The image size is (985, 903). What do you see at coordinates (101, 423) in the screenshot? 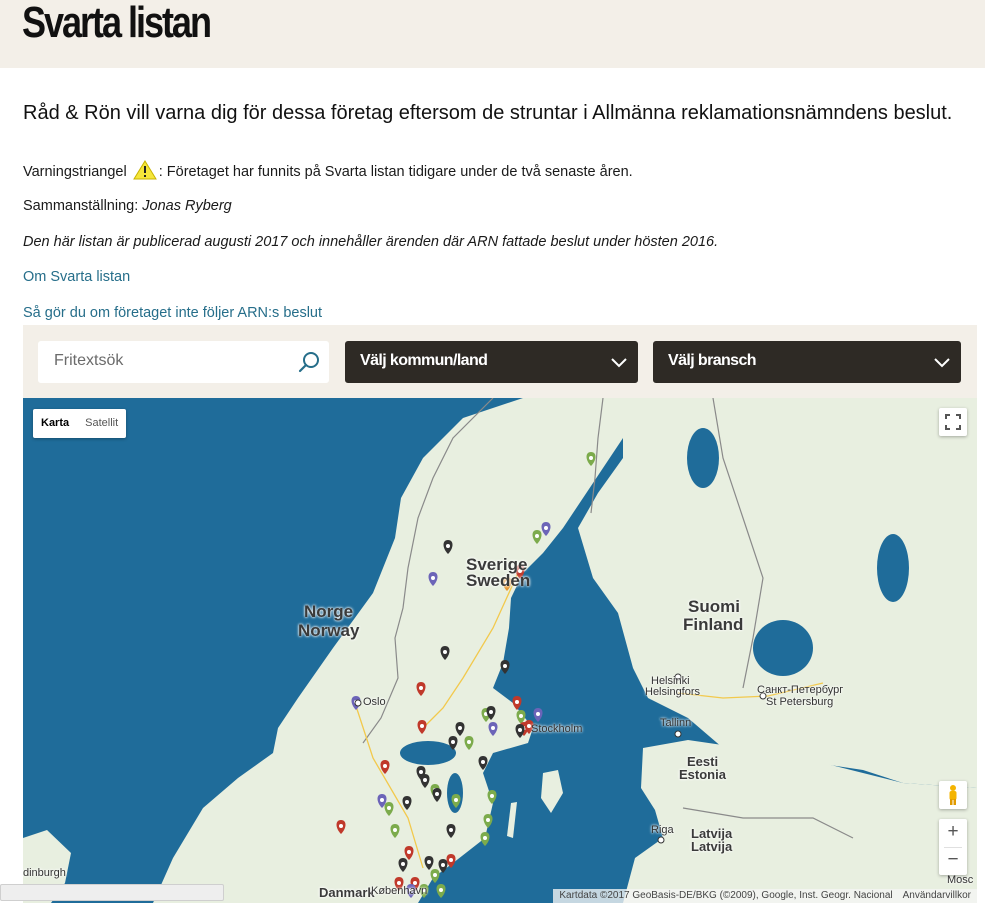
I see `map-type-satellite-button: Satellit` at bounding box center [101, 423].